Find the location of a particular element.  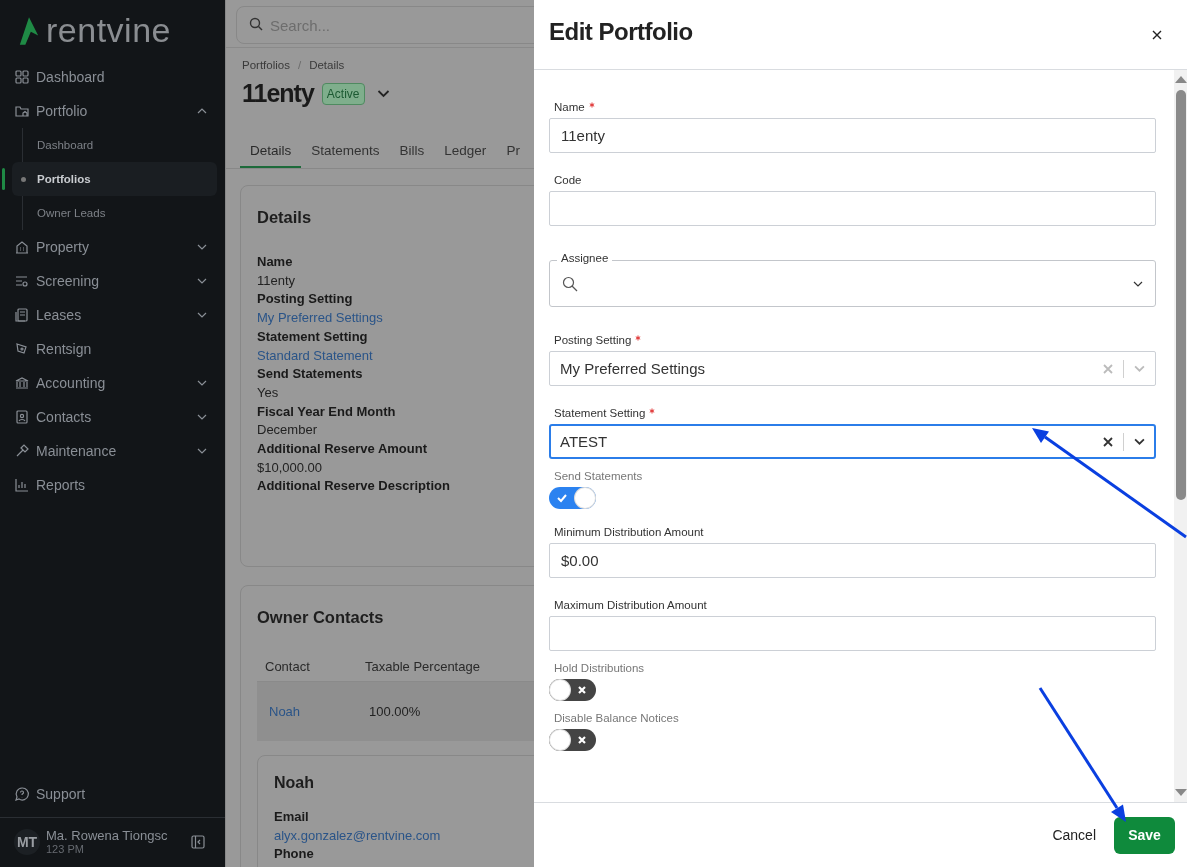

input-field: 11enty is located at coordinates (852, 135).